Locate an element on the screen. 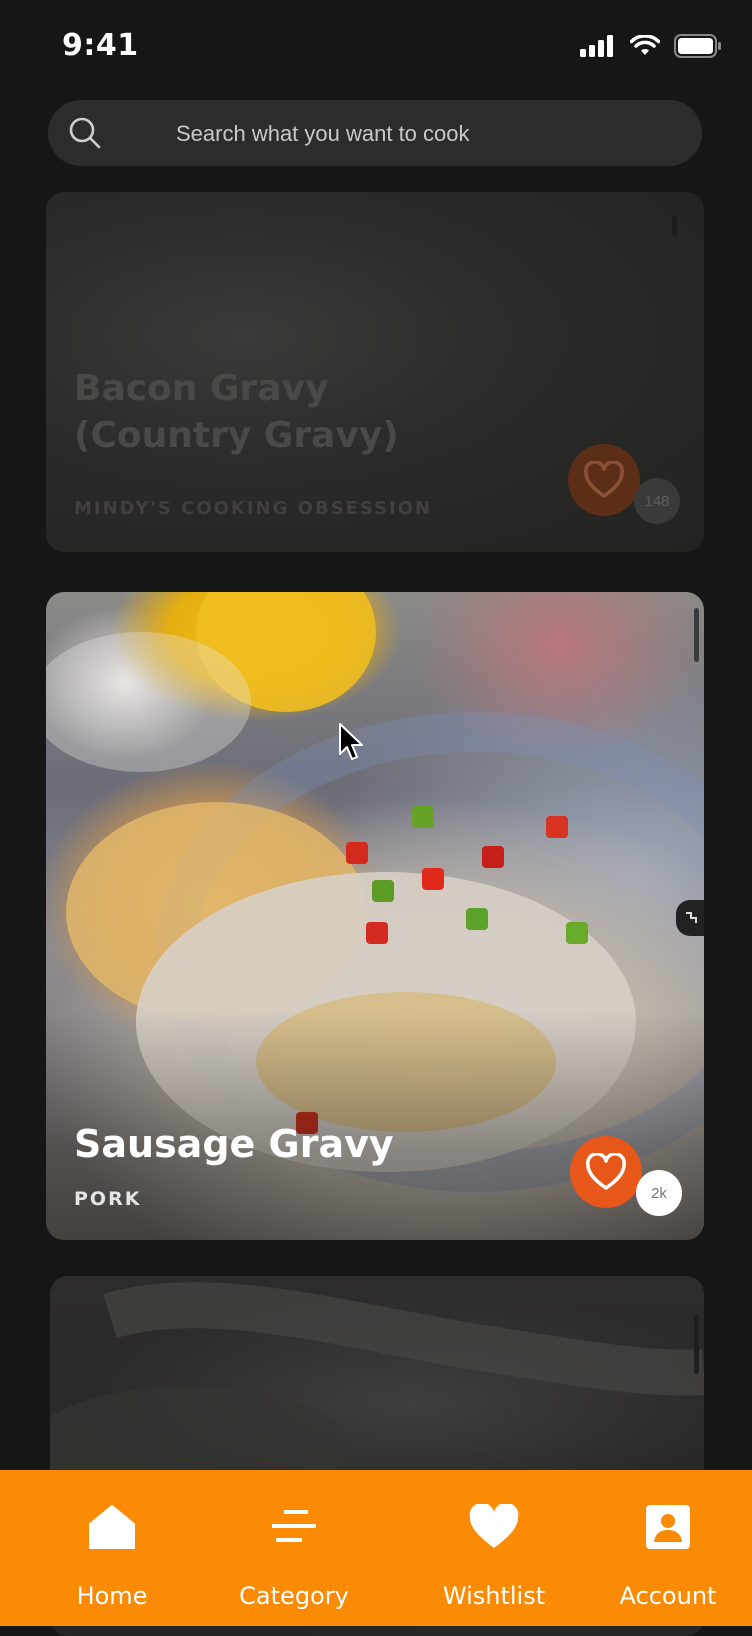  home-icon is located at coordinates (112, 1527).